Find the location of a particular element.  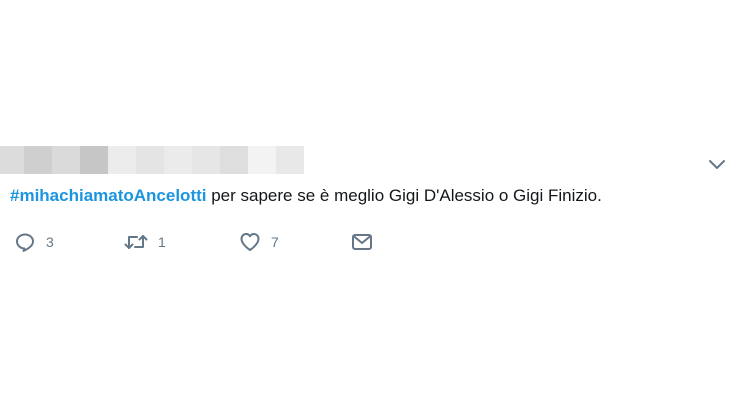

like-button: 7 is located at coordinates (294, 242).